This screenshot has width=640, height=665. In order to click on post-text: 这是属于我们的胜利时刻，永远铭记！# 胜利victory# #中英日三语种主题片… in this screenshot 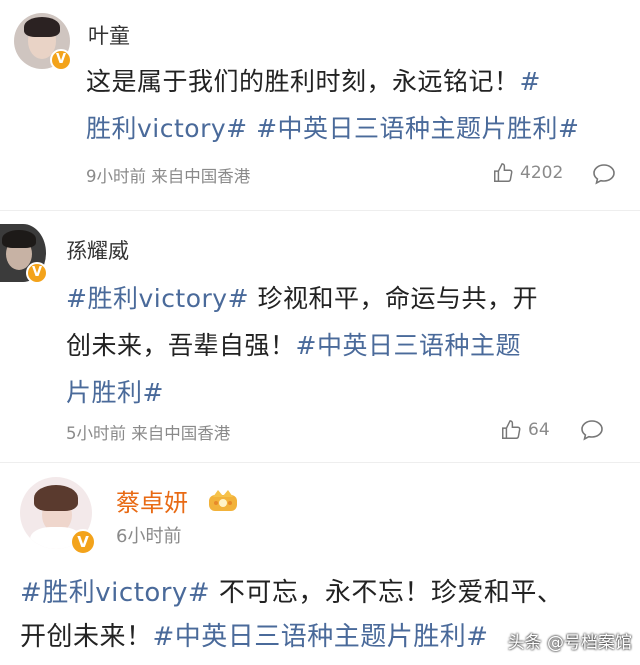, I will do `click(356, 105)`.